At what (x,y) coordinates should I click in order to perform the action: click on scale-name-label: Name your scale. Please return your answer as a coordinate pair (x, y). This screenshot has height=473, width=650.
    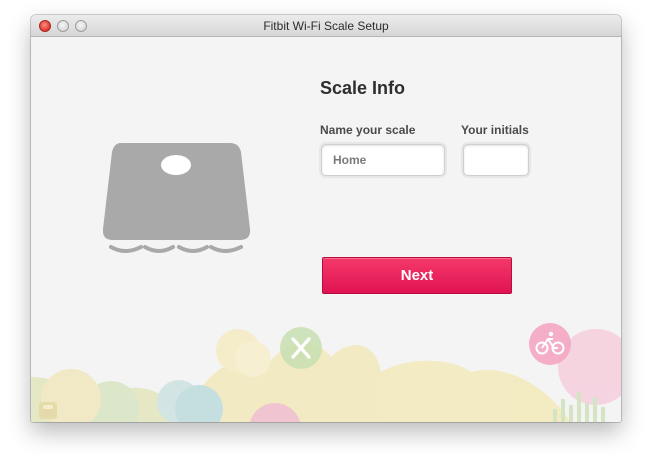
    Looking at the image, I should click on (368, 130).